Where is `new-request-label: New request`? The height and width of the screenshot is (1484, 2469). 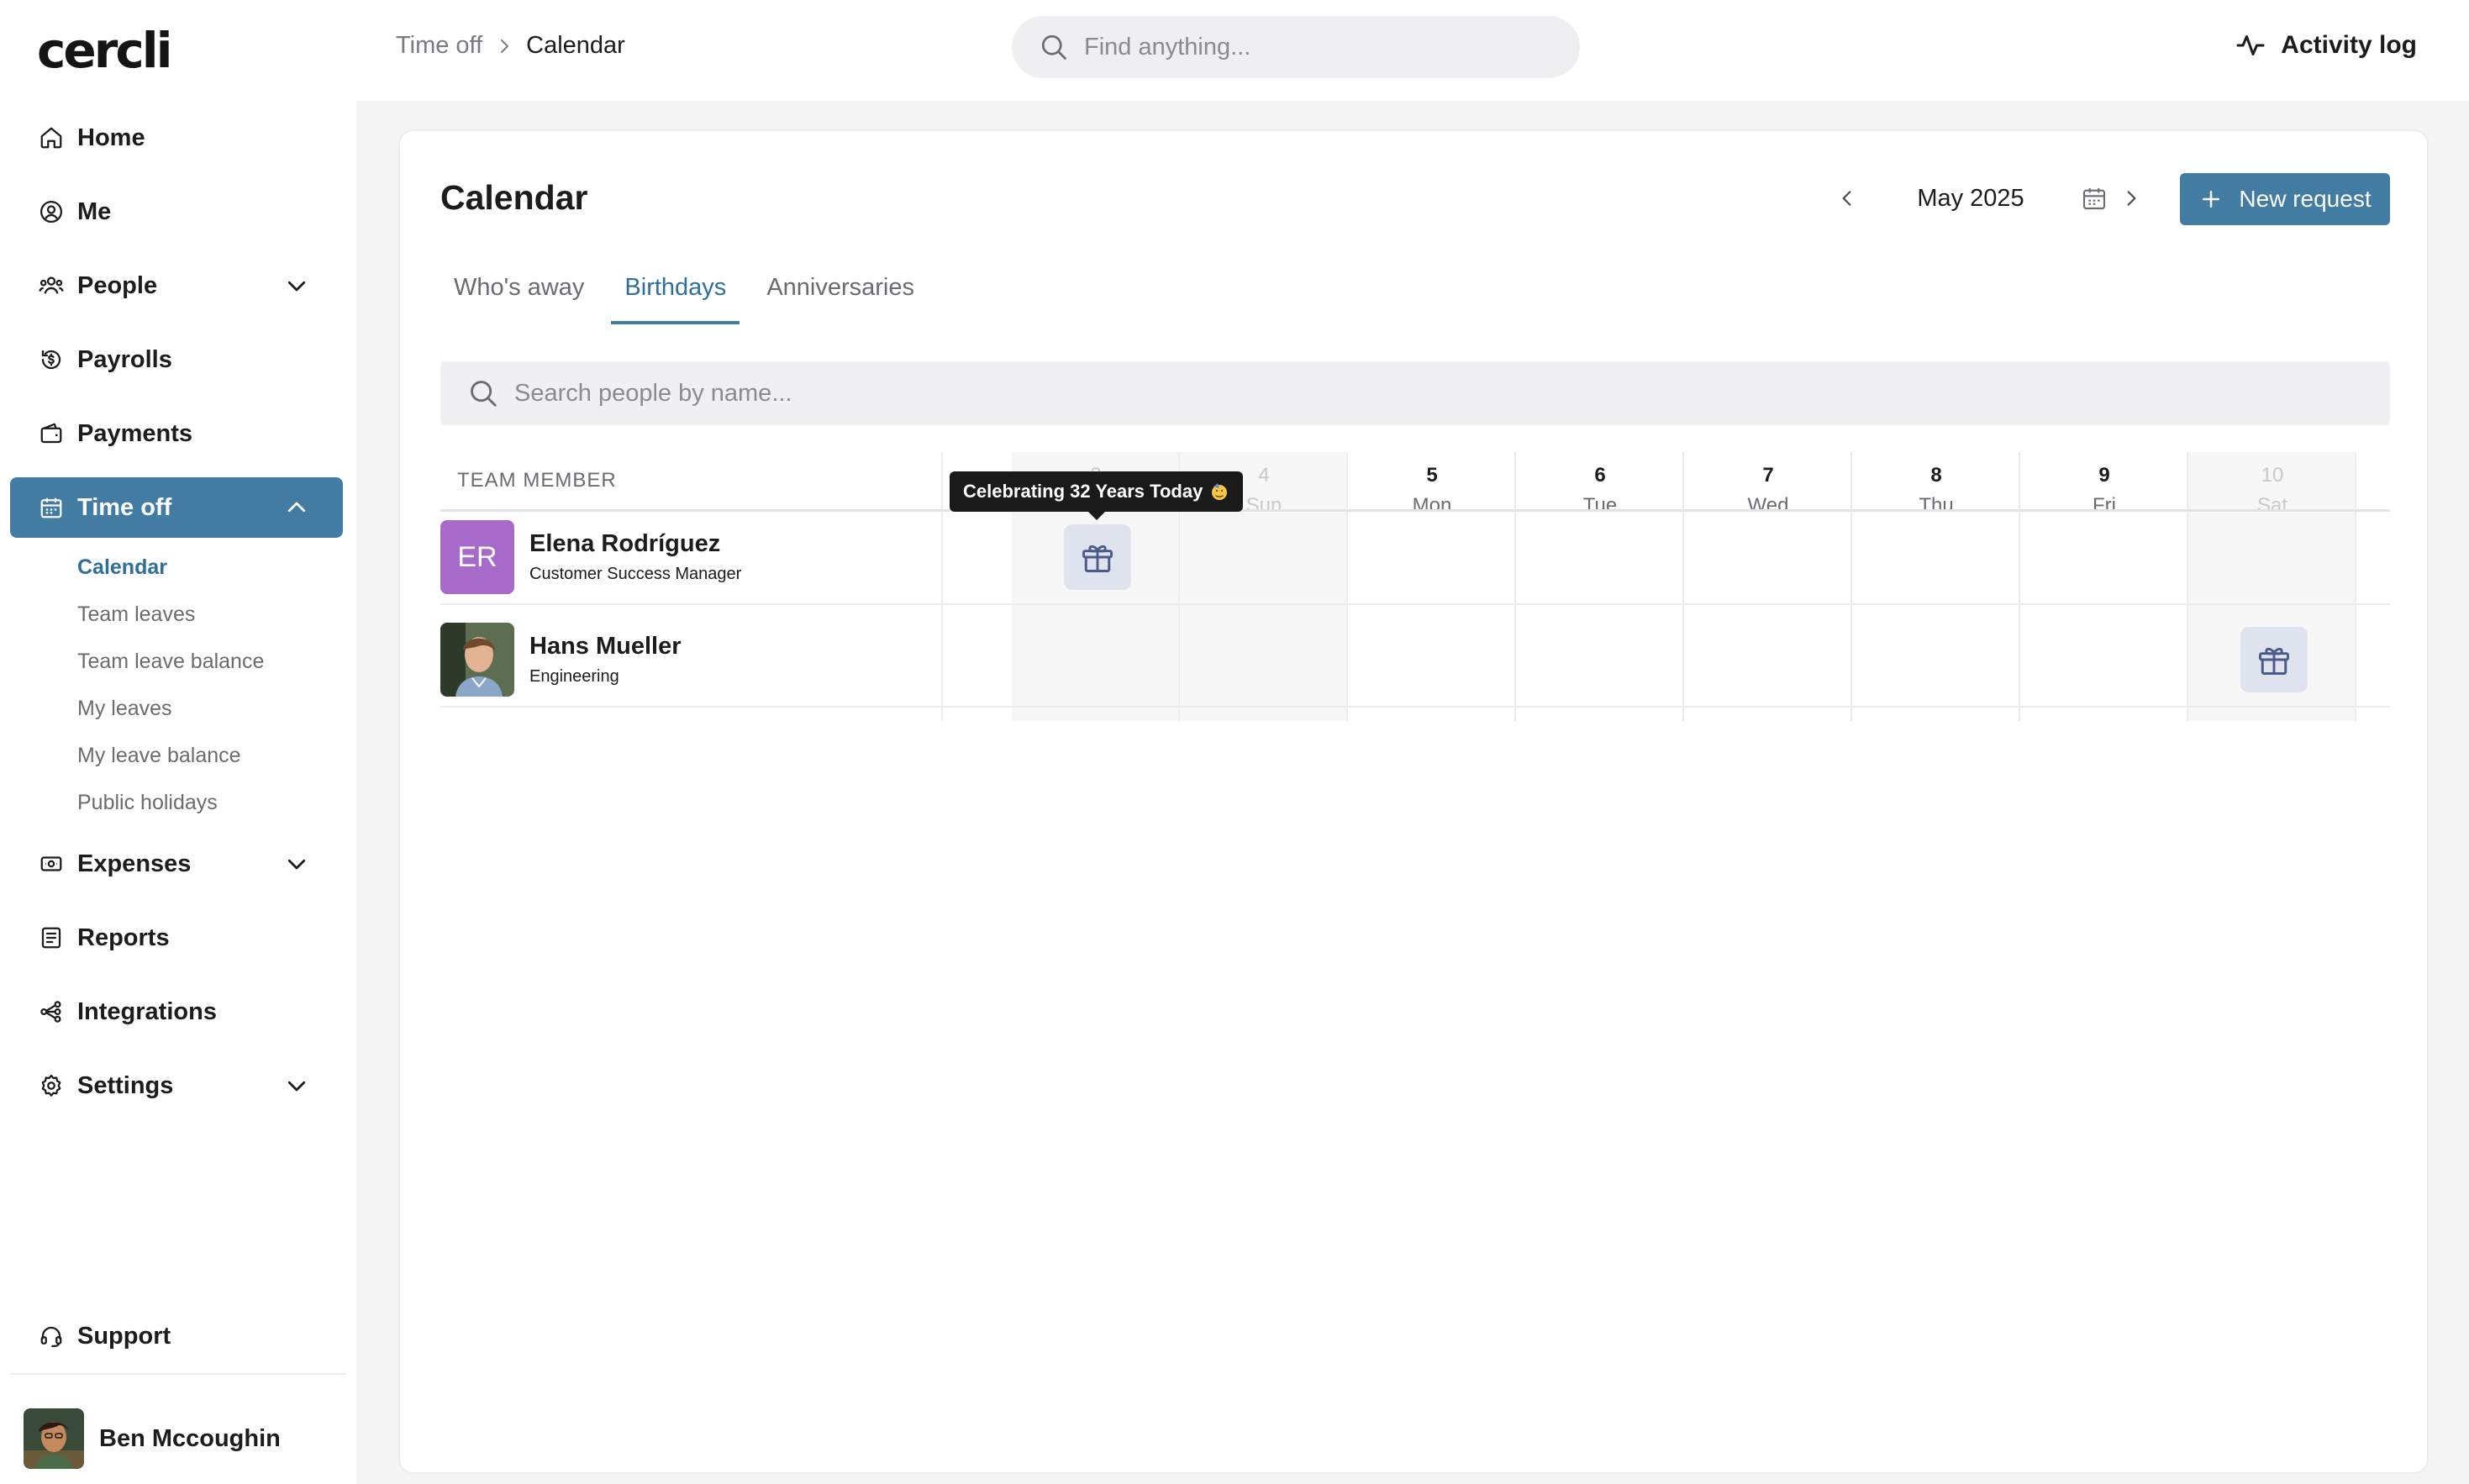 new-request-label: New request is located at coordinates (2305, 199).